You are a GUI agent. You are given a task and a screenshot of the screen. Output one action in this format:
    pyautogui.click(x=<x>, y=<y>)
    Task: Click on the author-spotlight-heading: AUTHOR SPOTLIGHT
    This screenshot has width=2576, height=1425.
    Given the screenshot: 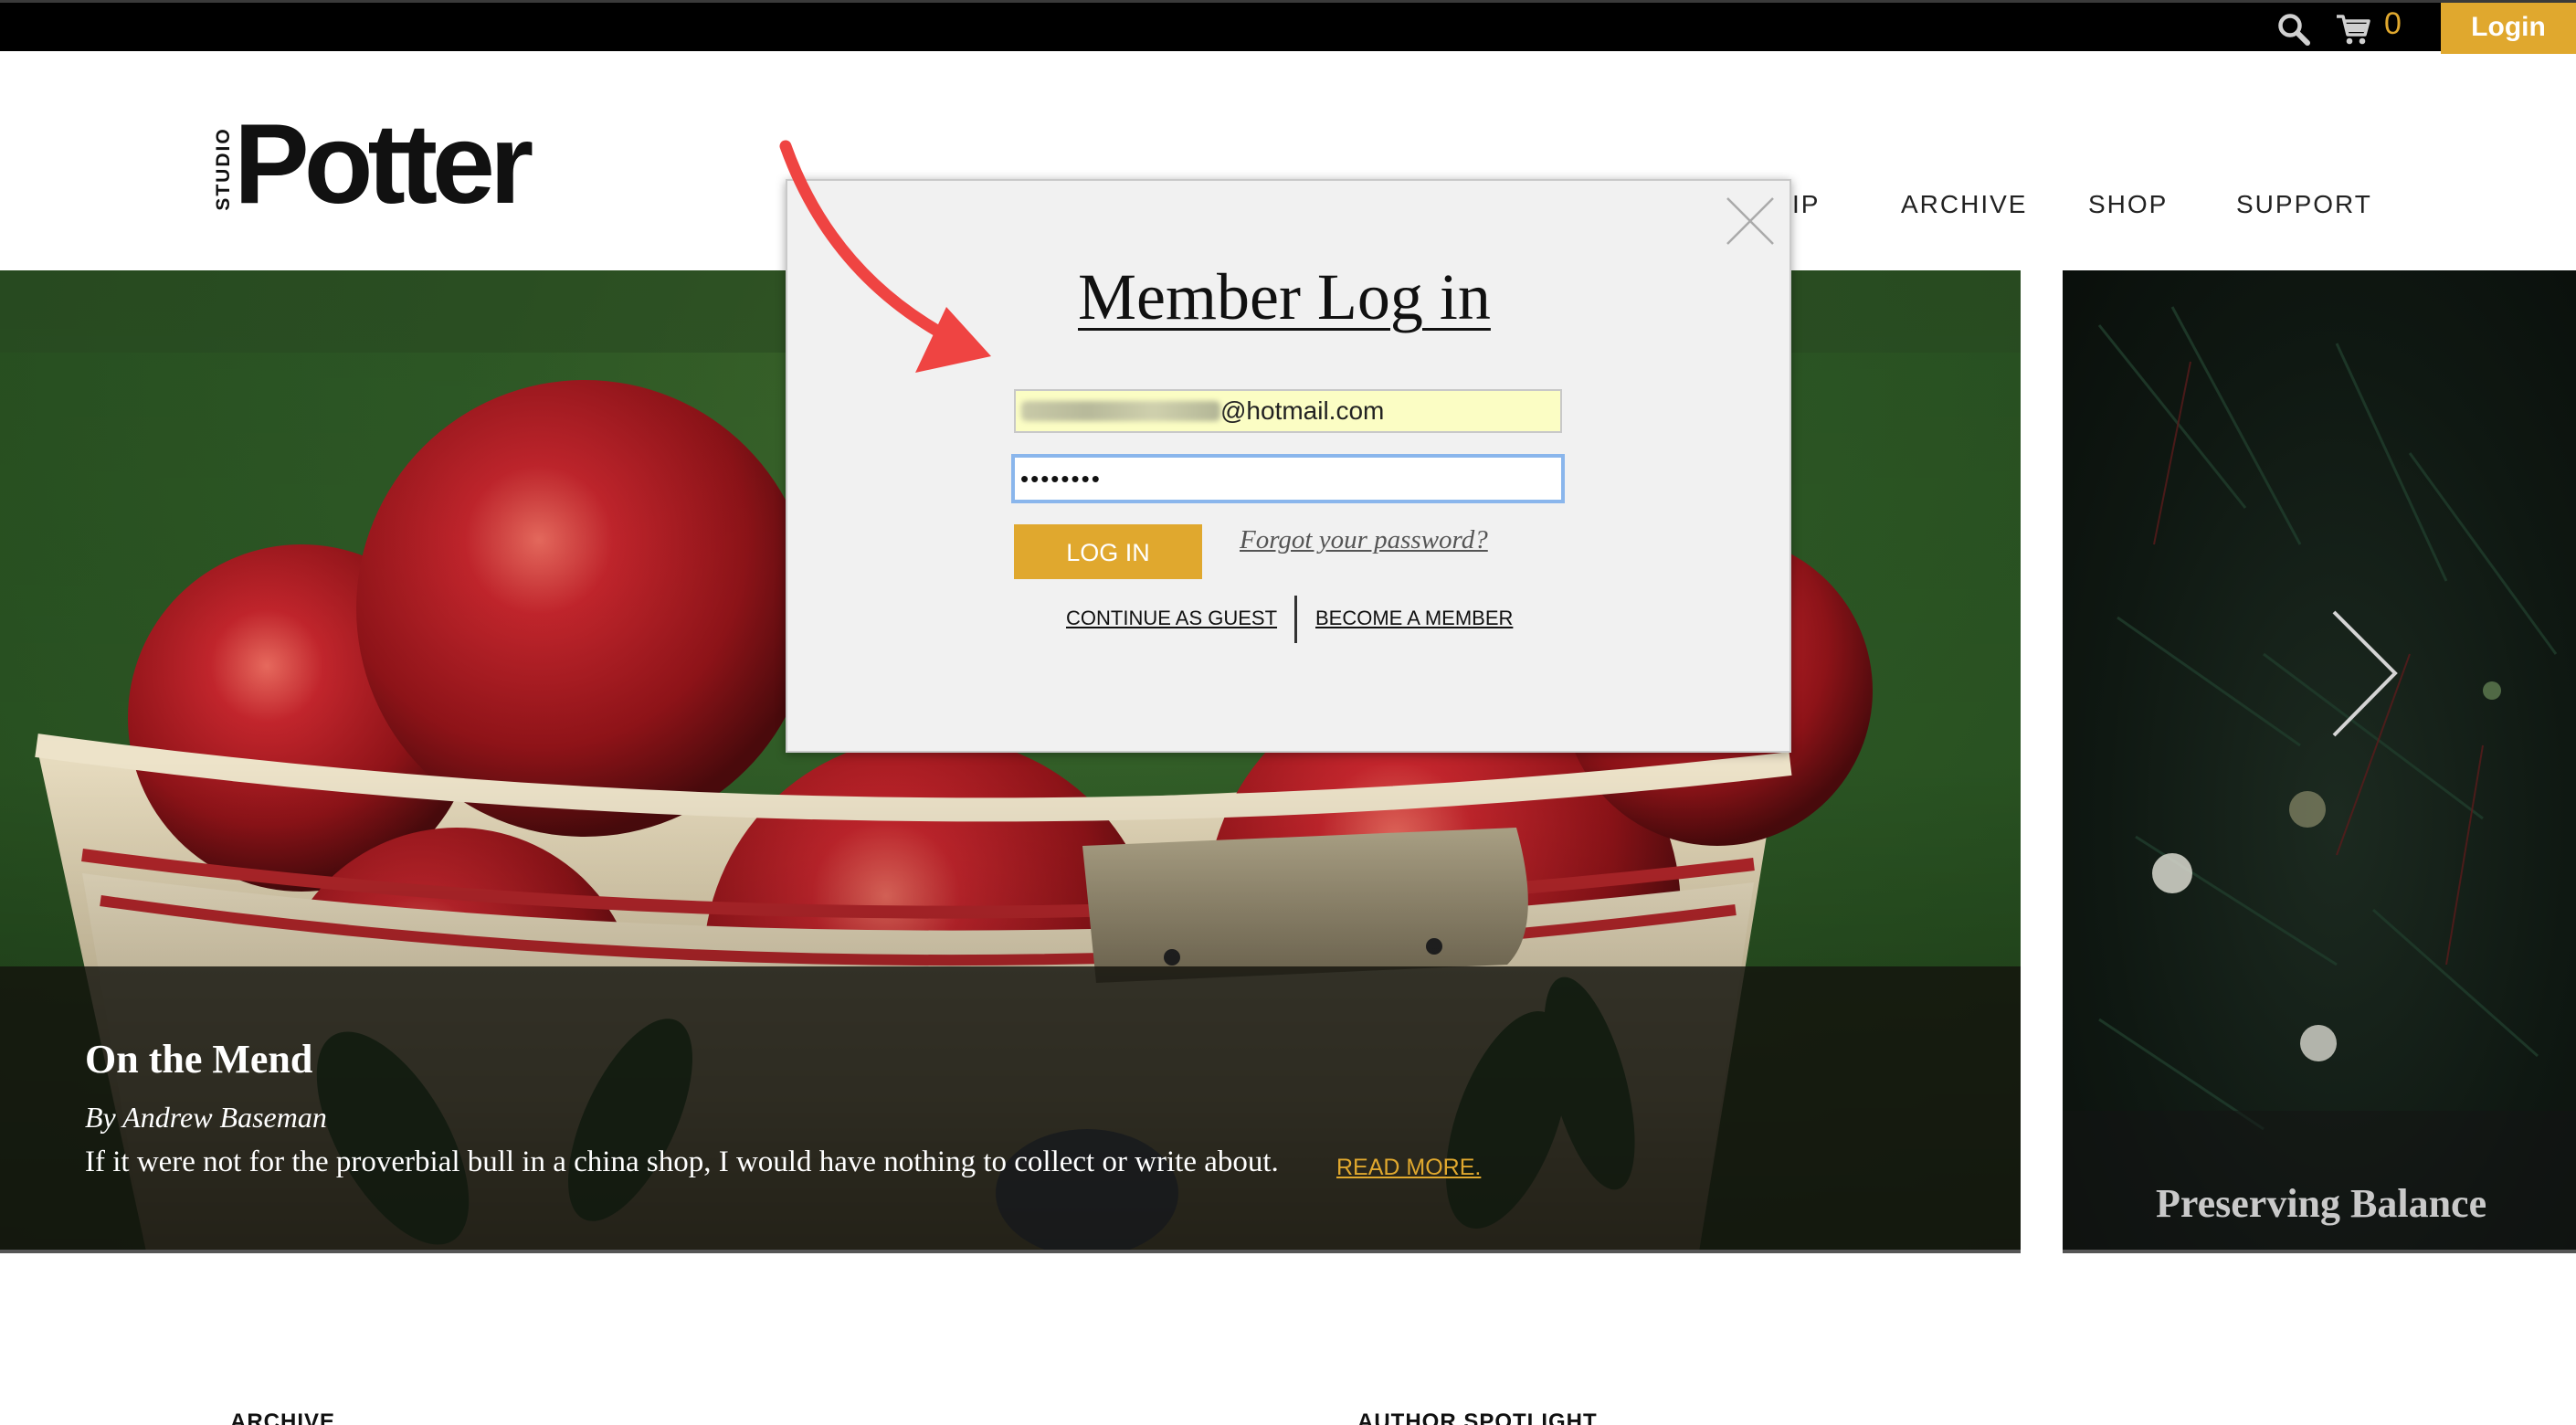 What is the action you would take?
    pyautogui.click(x=1477, y=1417)
    